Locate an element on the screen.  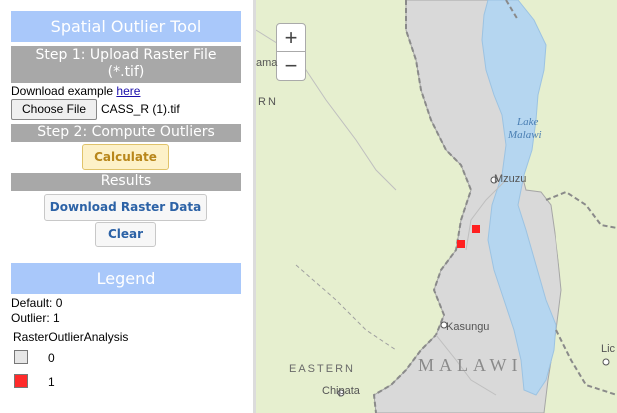
legend-label-outlier: 1 is located at coordinates (51, 382).